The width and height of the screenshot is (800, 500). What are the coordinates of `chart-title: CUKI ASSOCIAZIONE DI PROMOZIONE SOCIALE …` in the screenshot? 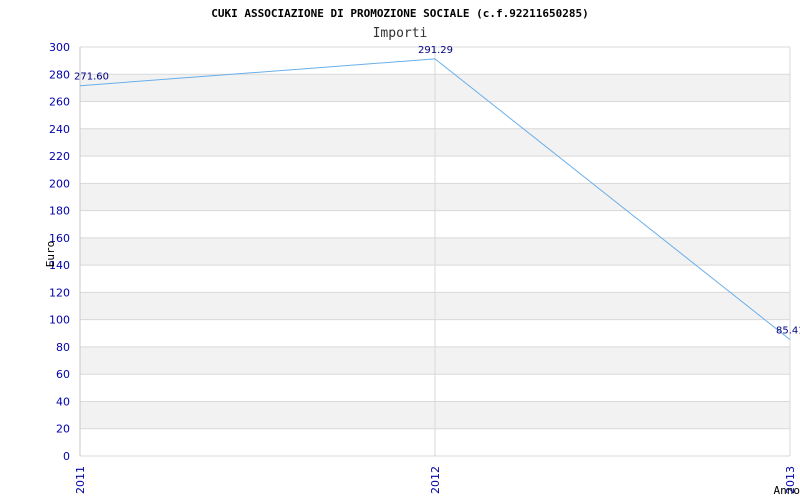 It's located at (400, 13).